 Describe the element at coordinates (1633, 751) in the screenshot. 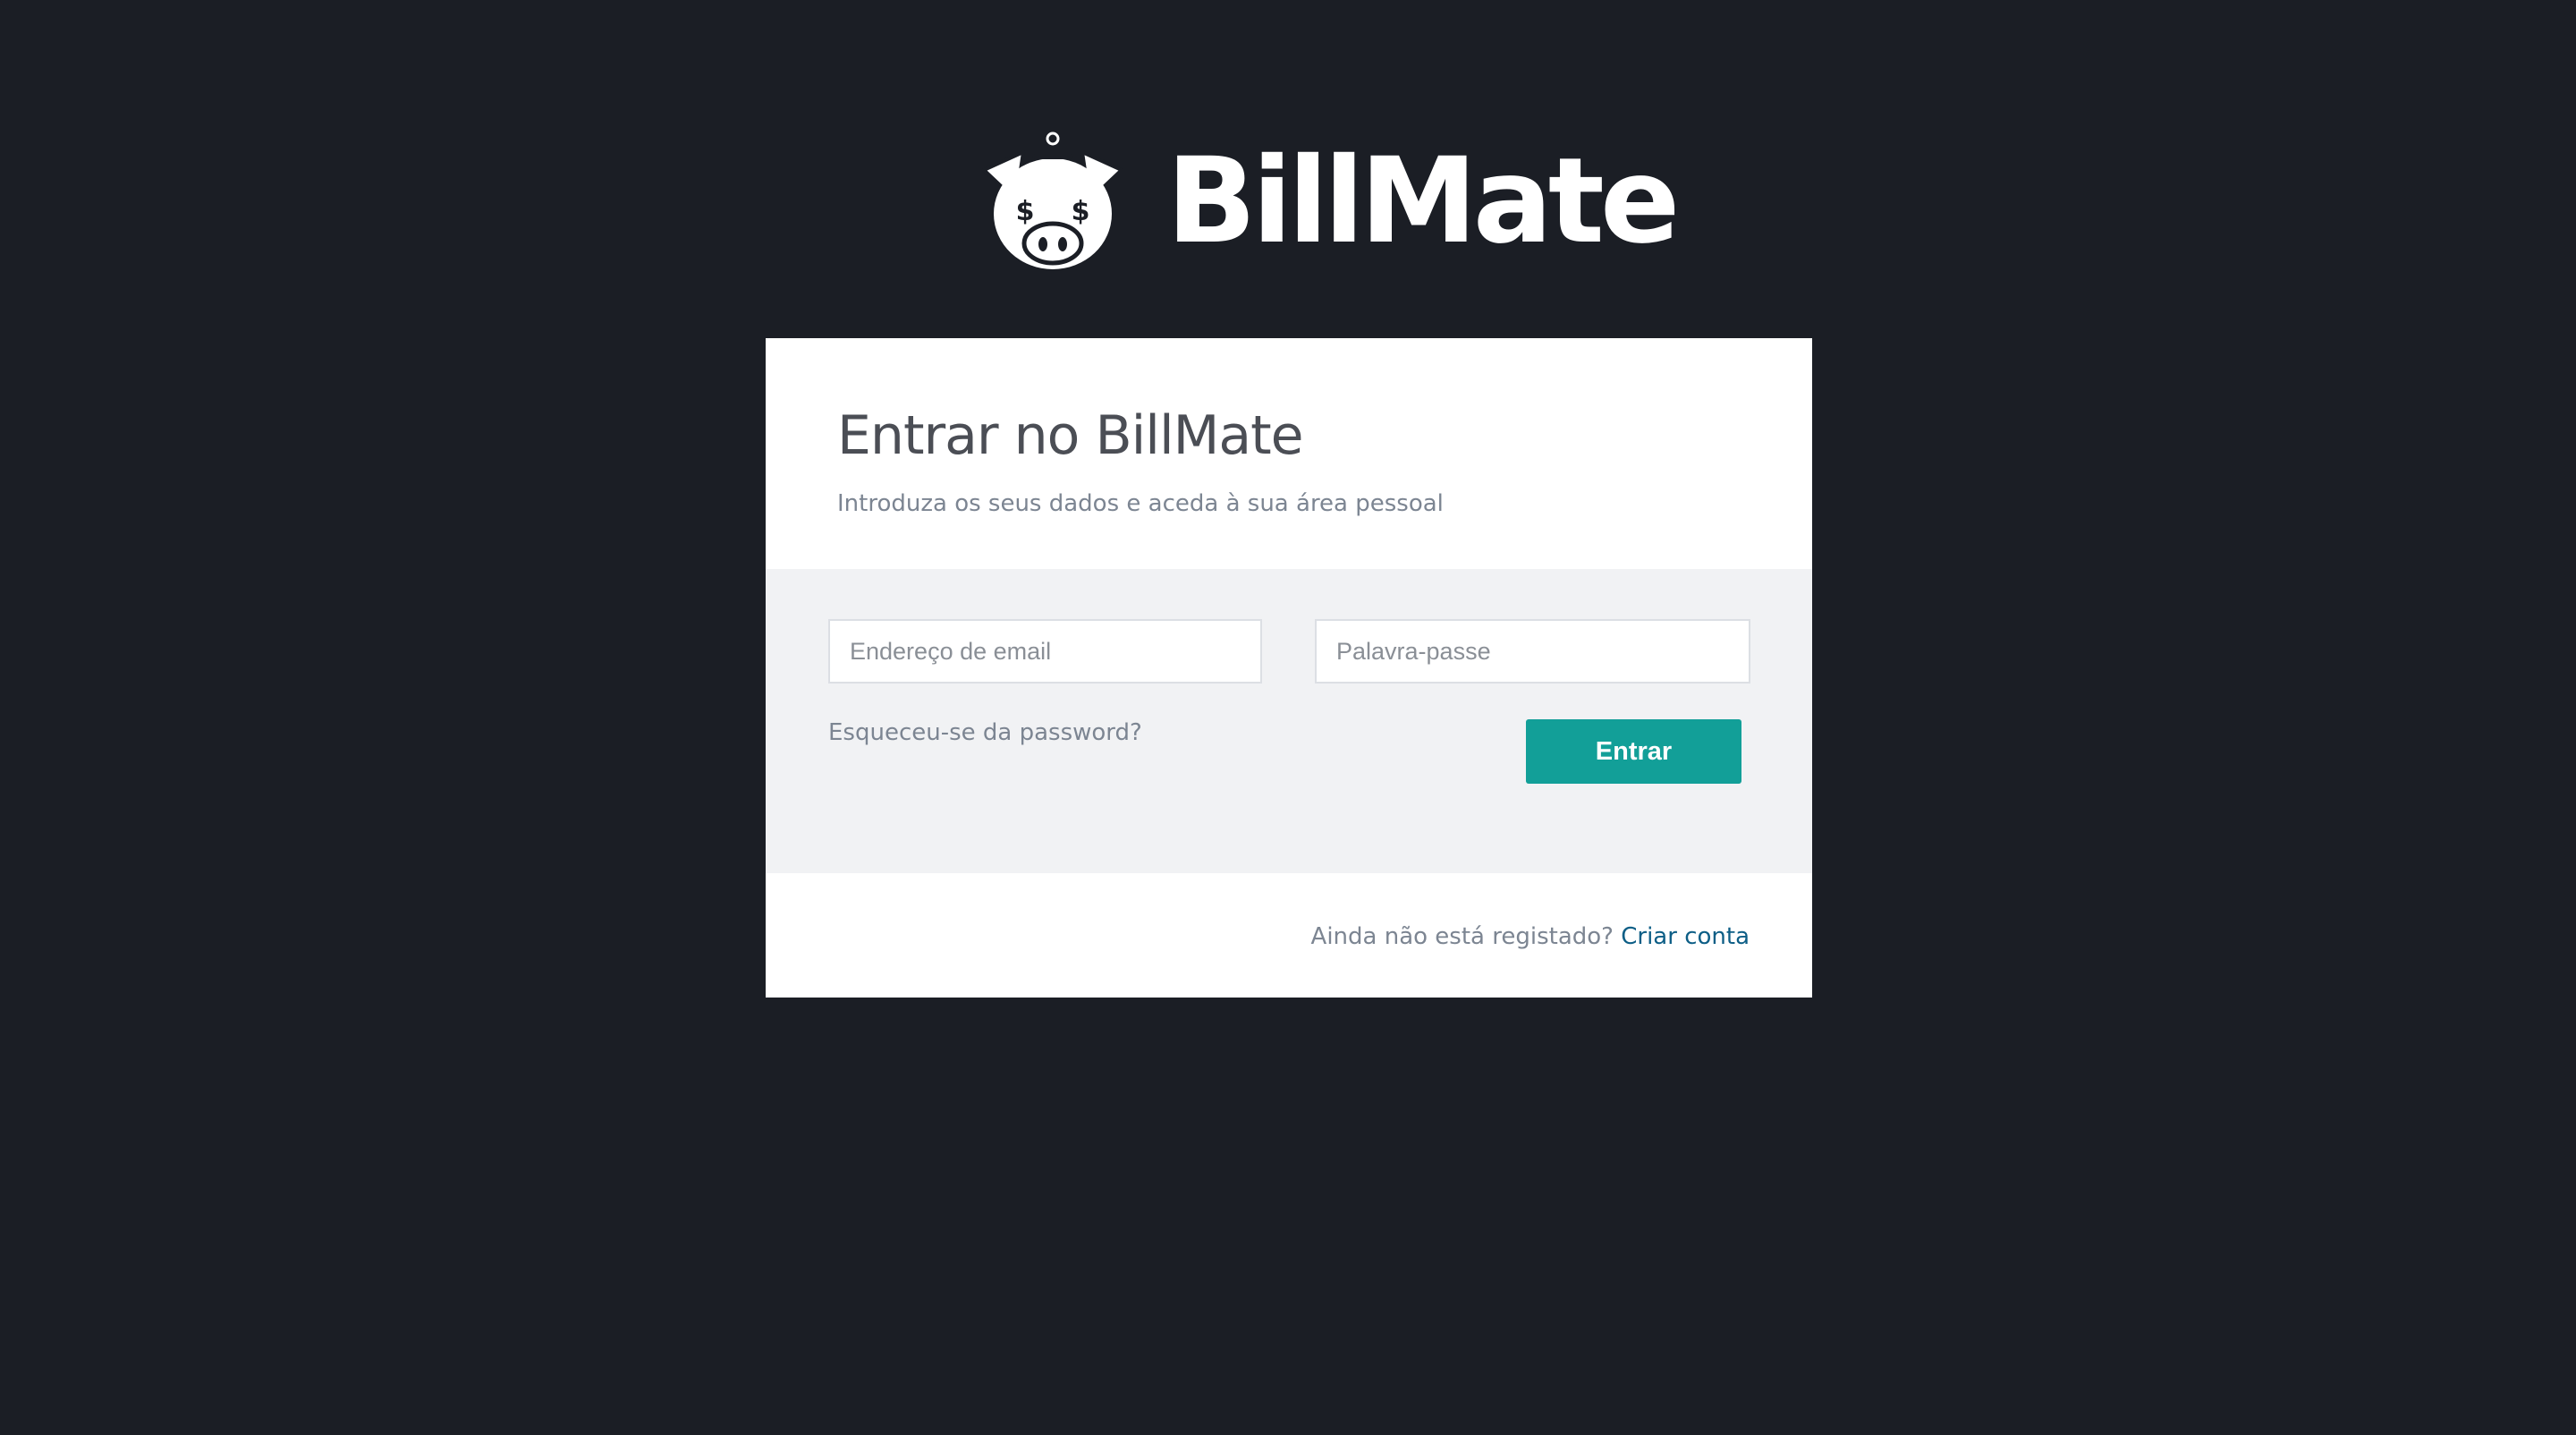

I see `login-button: Entrar` at that location.